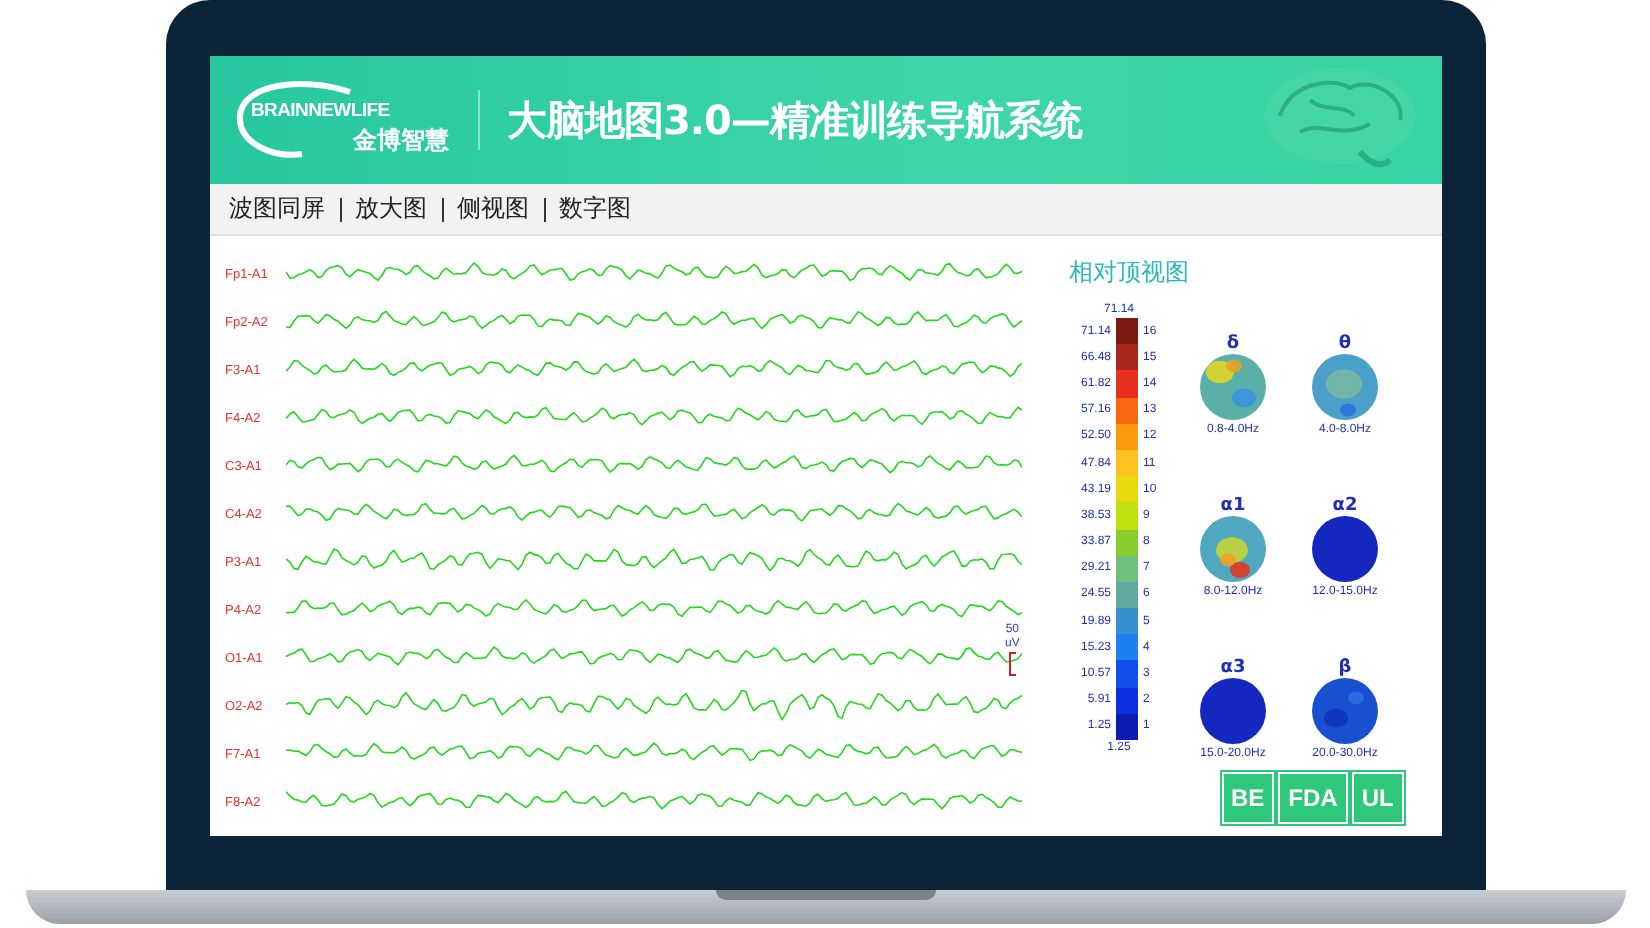 The height and width of the screenshot is (928, 1650). Describe the element at coordinates (1233, 668) in the screenshot. I see `band-label: α3` at that location.